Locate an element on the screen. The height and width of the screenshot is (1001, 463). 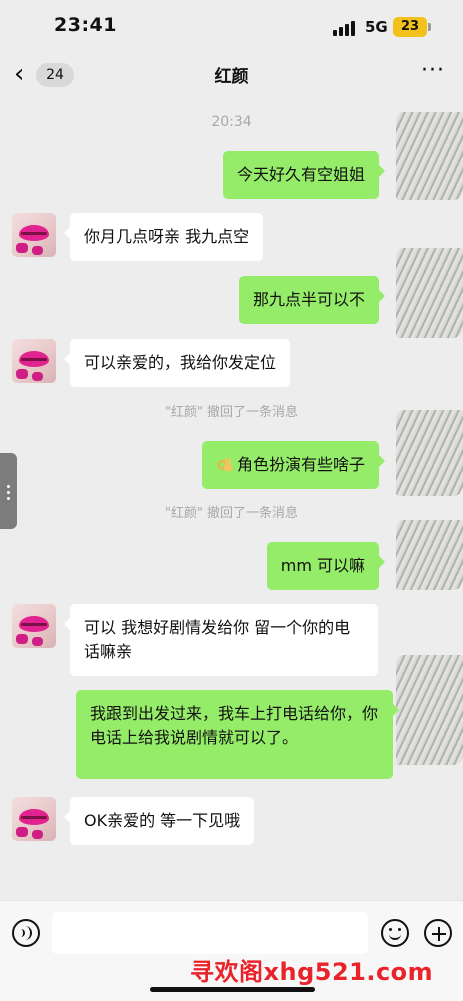
outgoing-message: 那九点半可以不 is located at coordinates (312, 300).